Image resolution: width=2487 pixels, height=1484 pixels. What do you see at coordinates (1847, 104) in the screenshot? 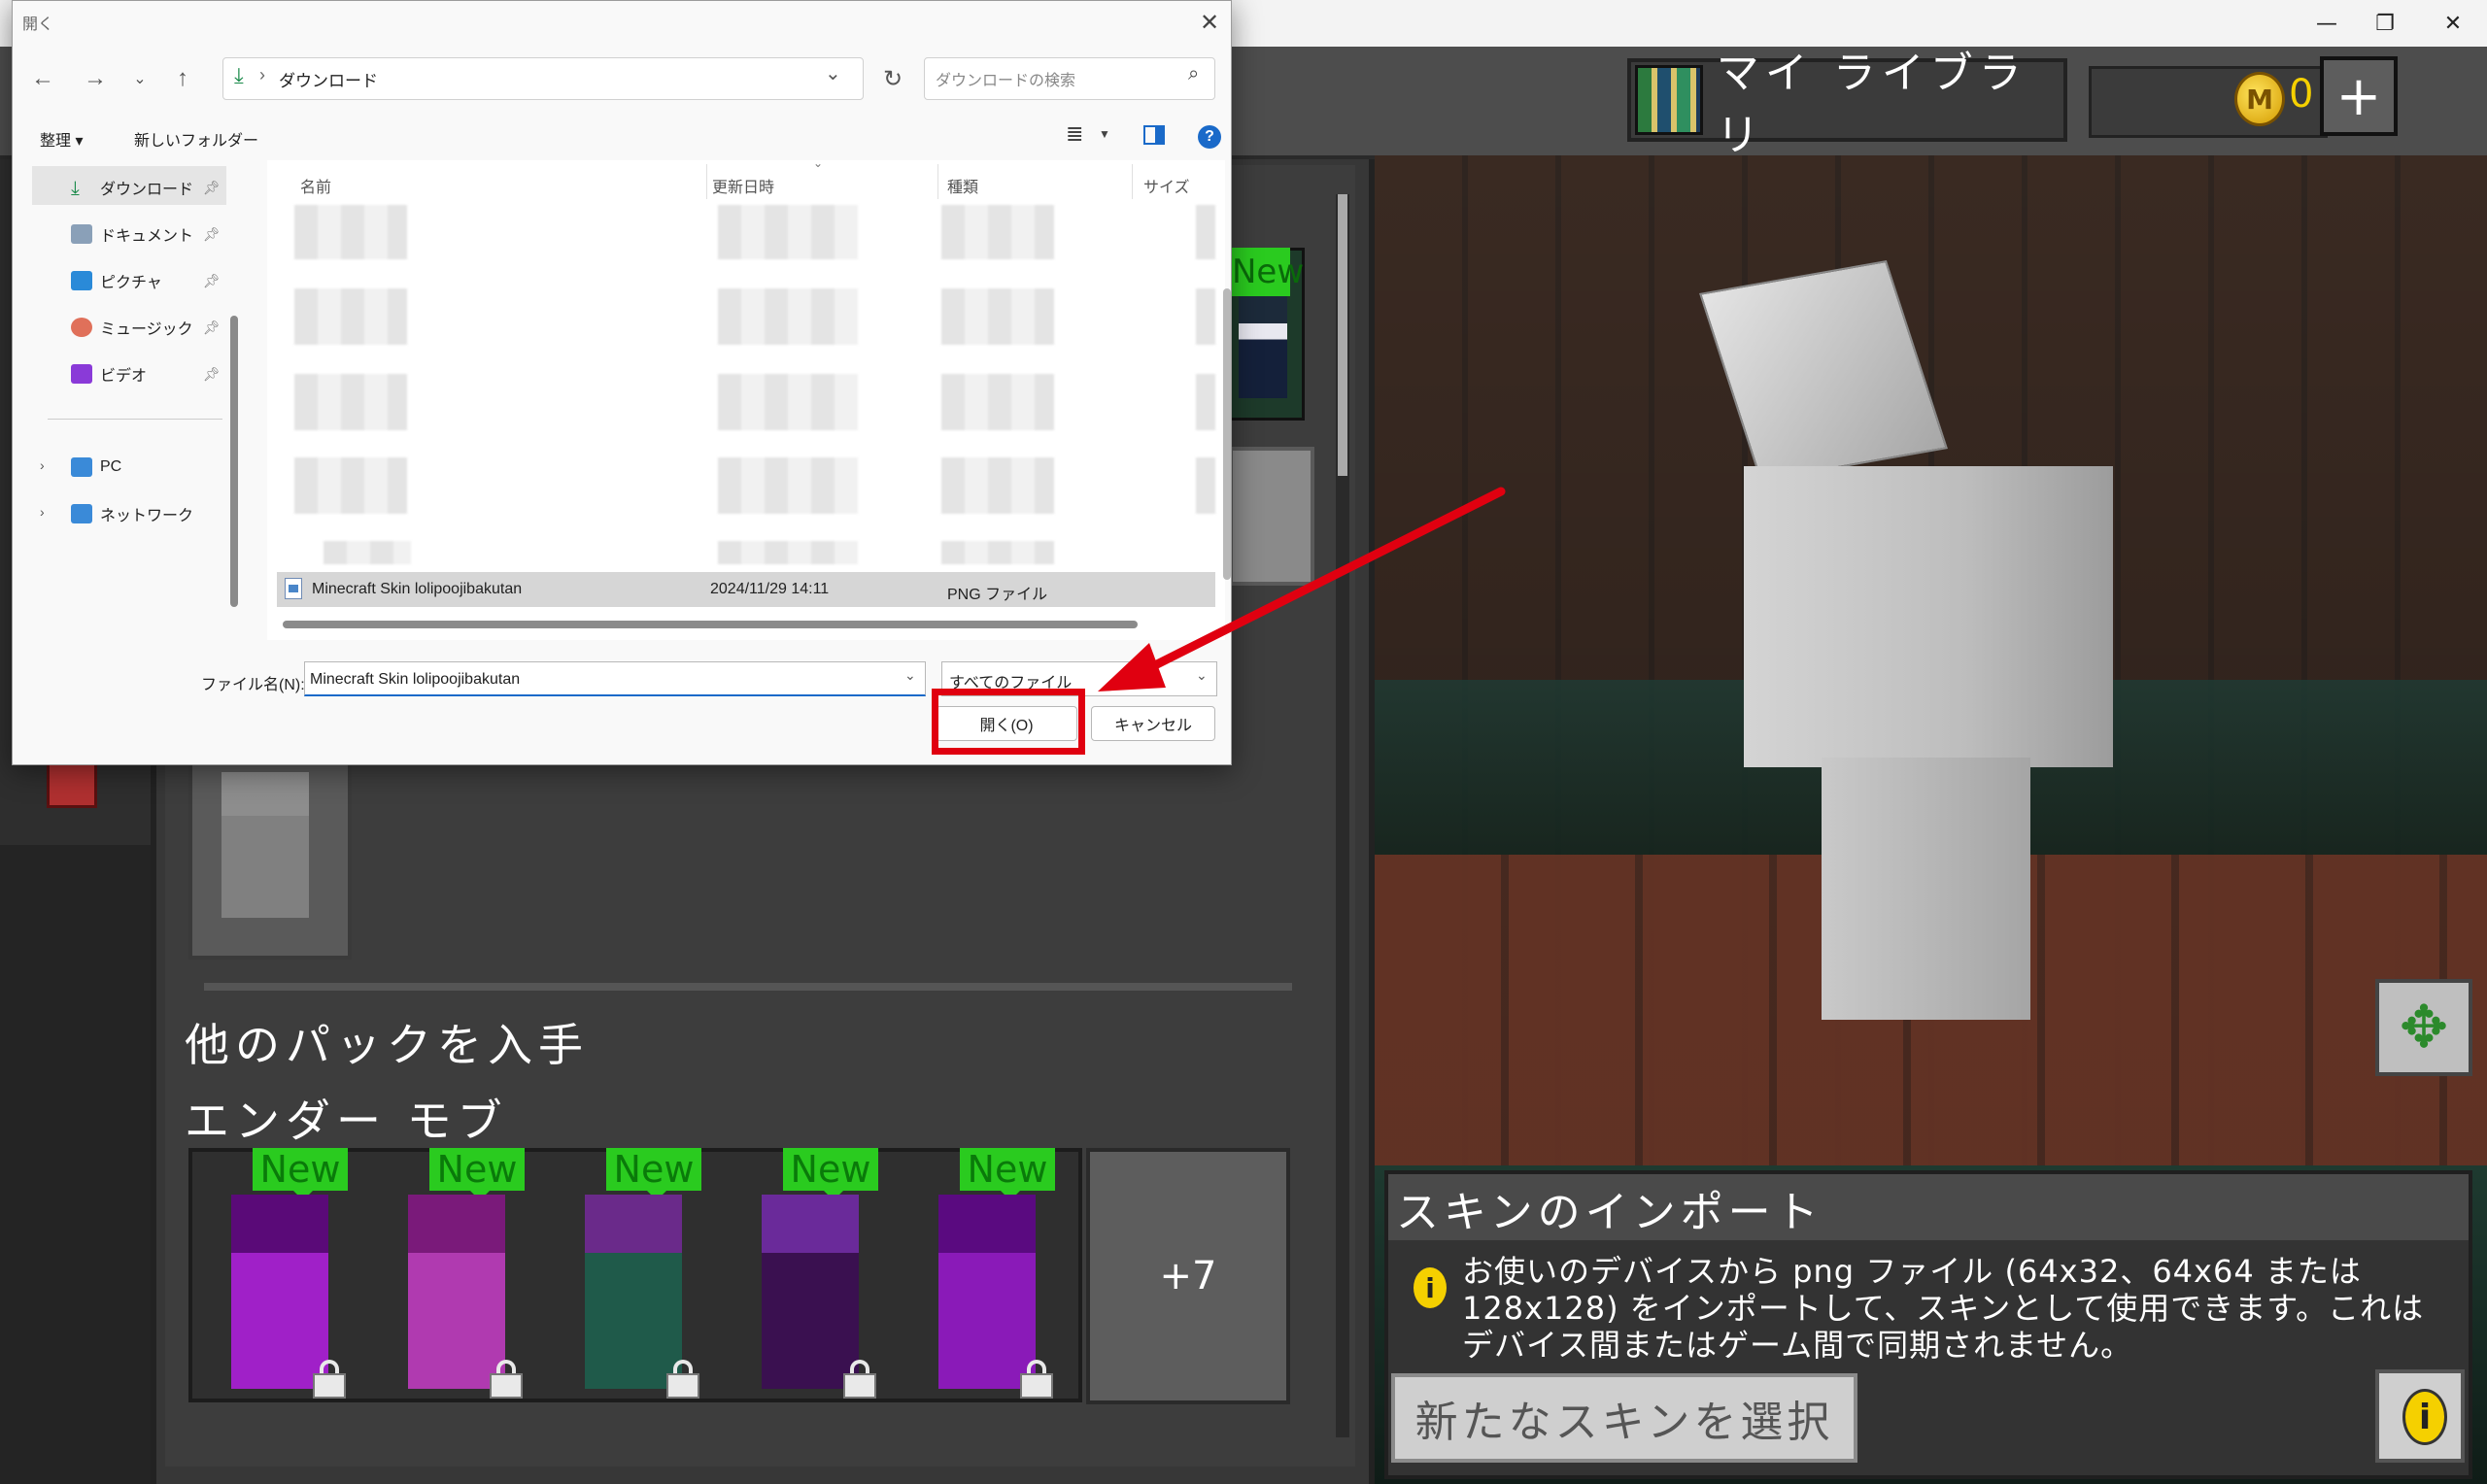
I see `my-library-button: マイ ライブラリ` at bounding box center [1847, 104].